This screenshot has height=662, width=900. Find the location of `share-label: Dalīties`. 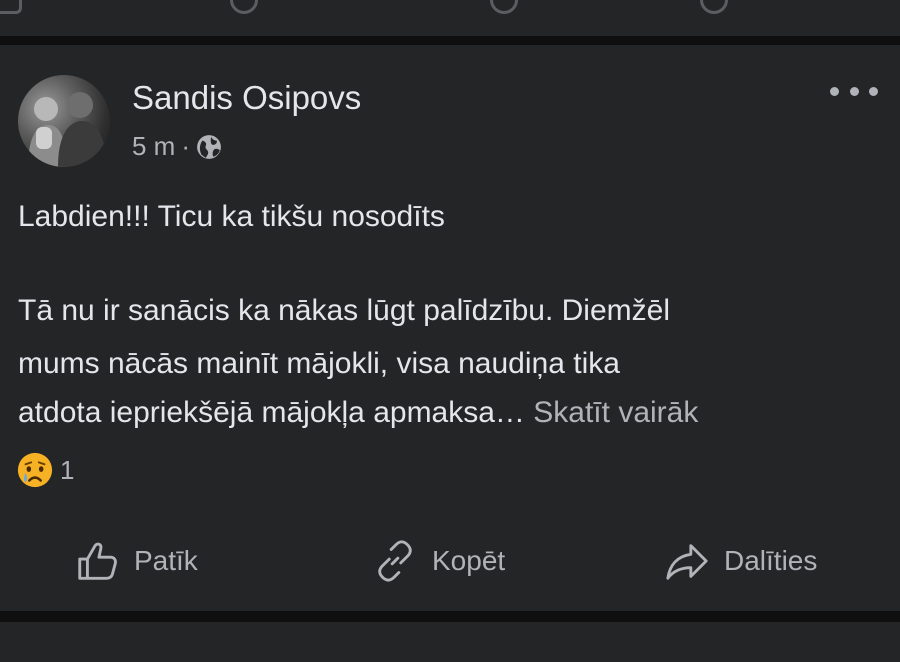

share-label: Dalīties is located at coordinates (771, 560).